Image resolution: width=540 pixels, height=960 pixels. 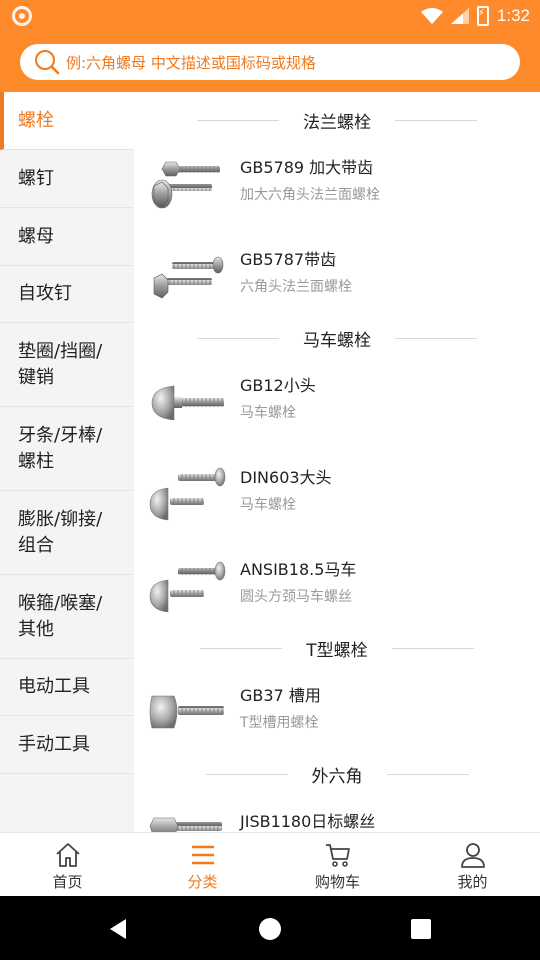 I want to click on hex-bolt-icon, so click(x=185, y=824).